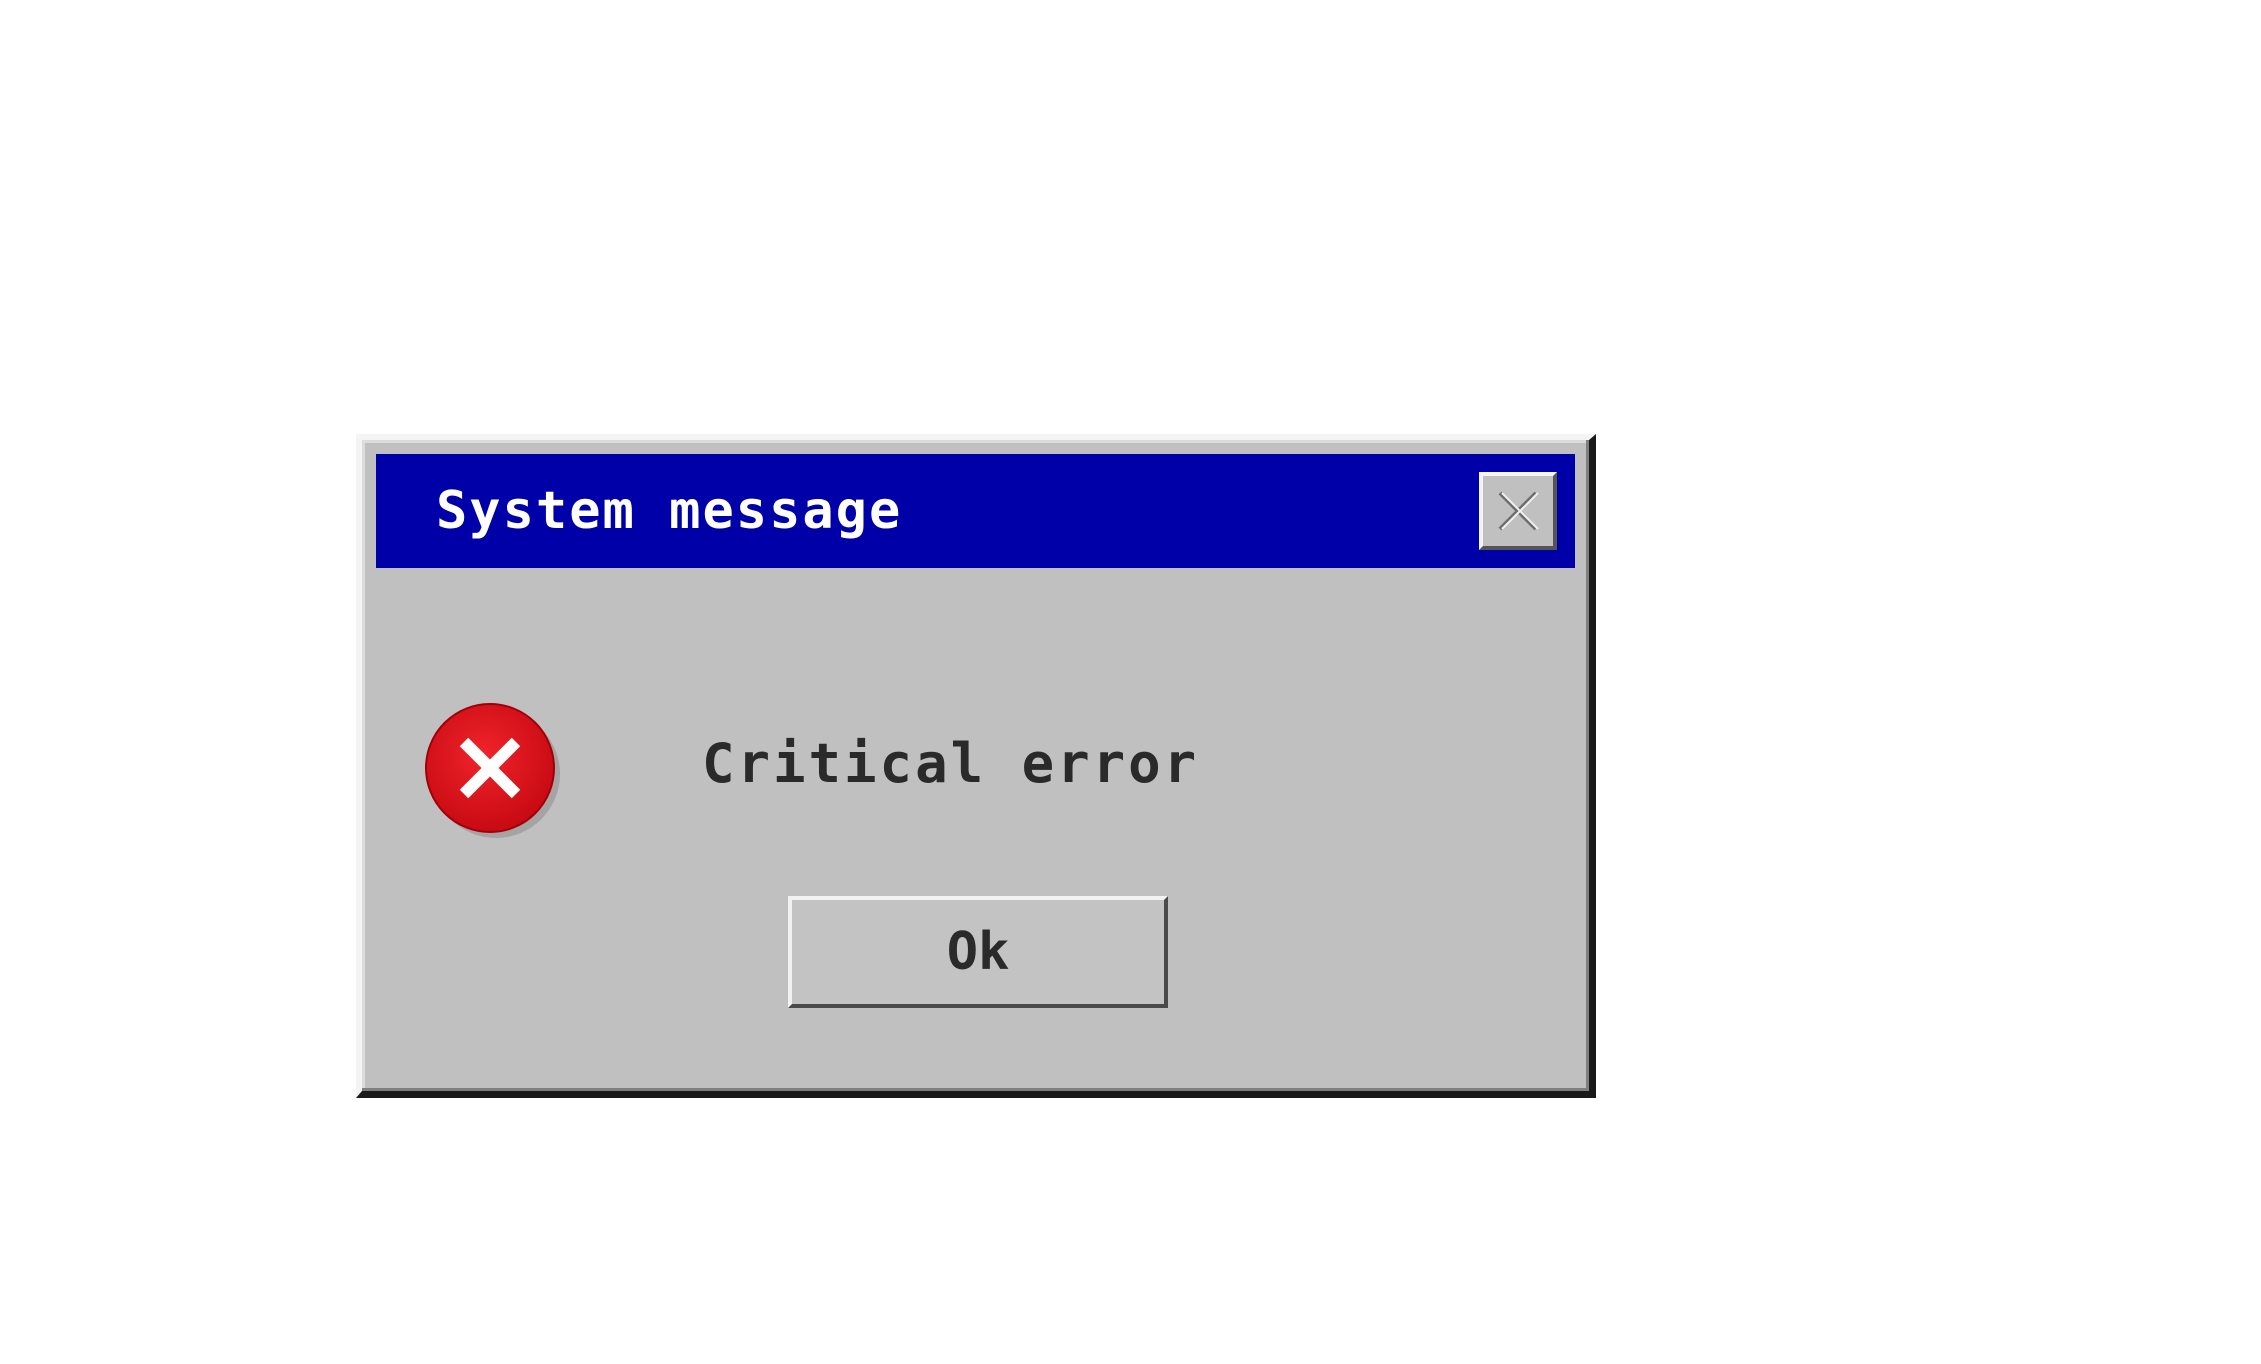  I want to click on close-icon, so click(1518, 511).